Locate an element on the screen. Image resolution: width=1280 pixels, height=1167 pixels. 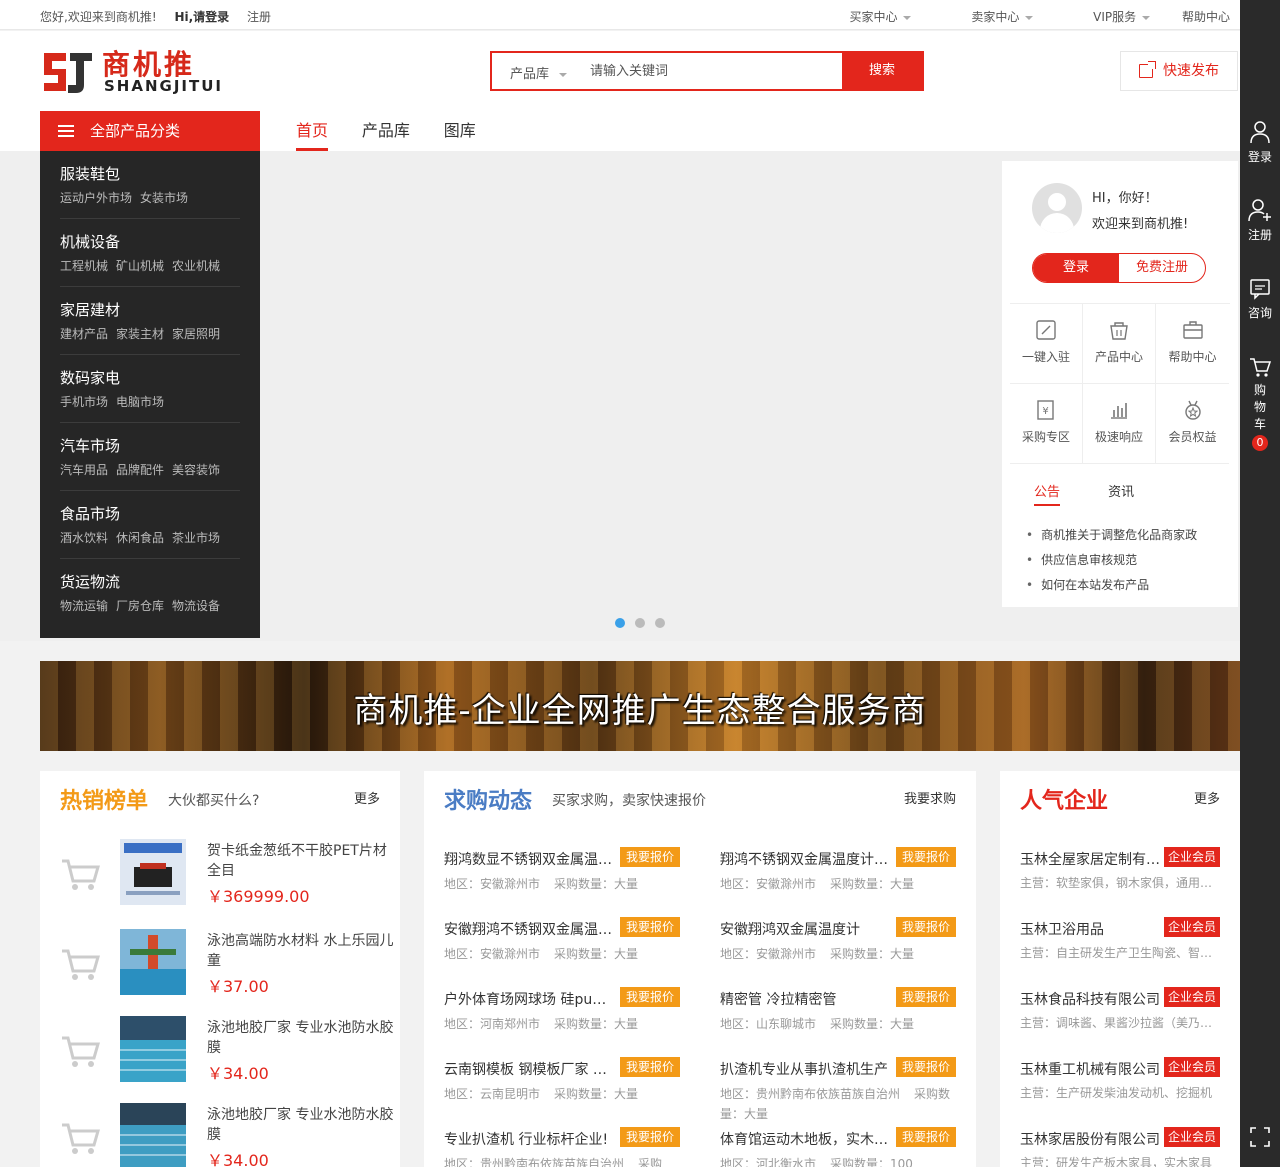
company-item: 玉林全屋家居定制有限公司 企业会员 主营：软垫家俱，钢木家俱，通用家具 is located at coordinates (1120, 878).